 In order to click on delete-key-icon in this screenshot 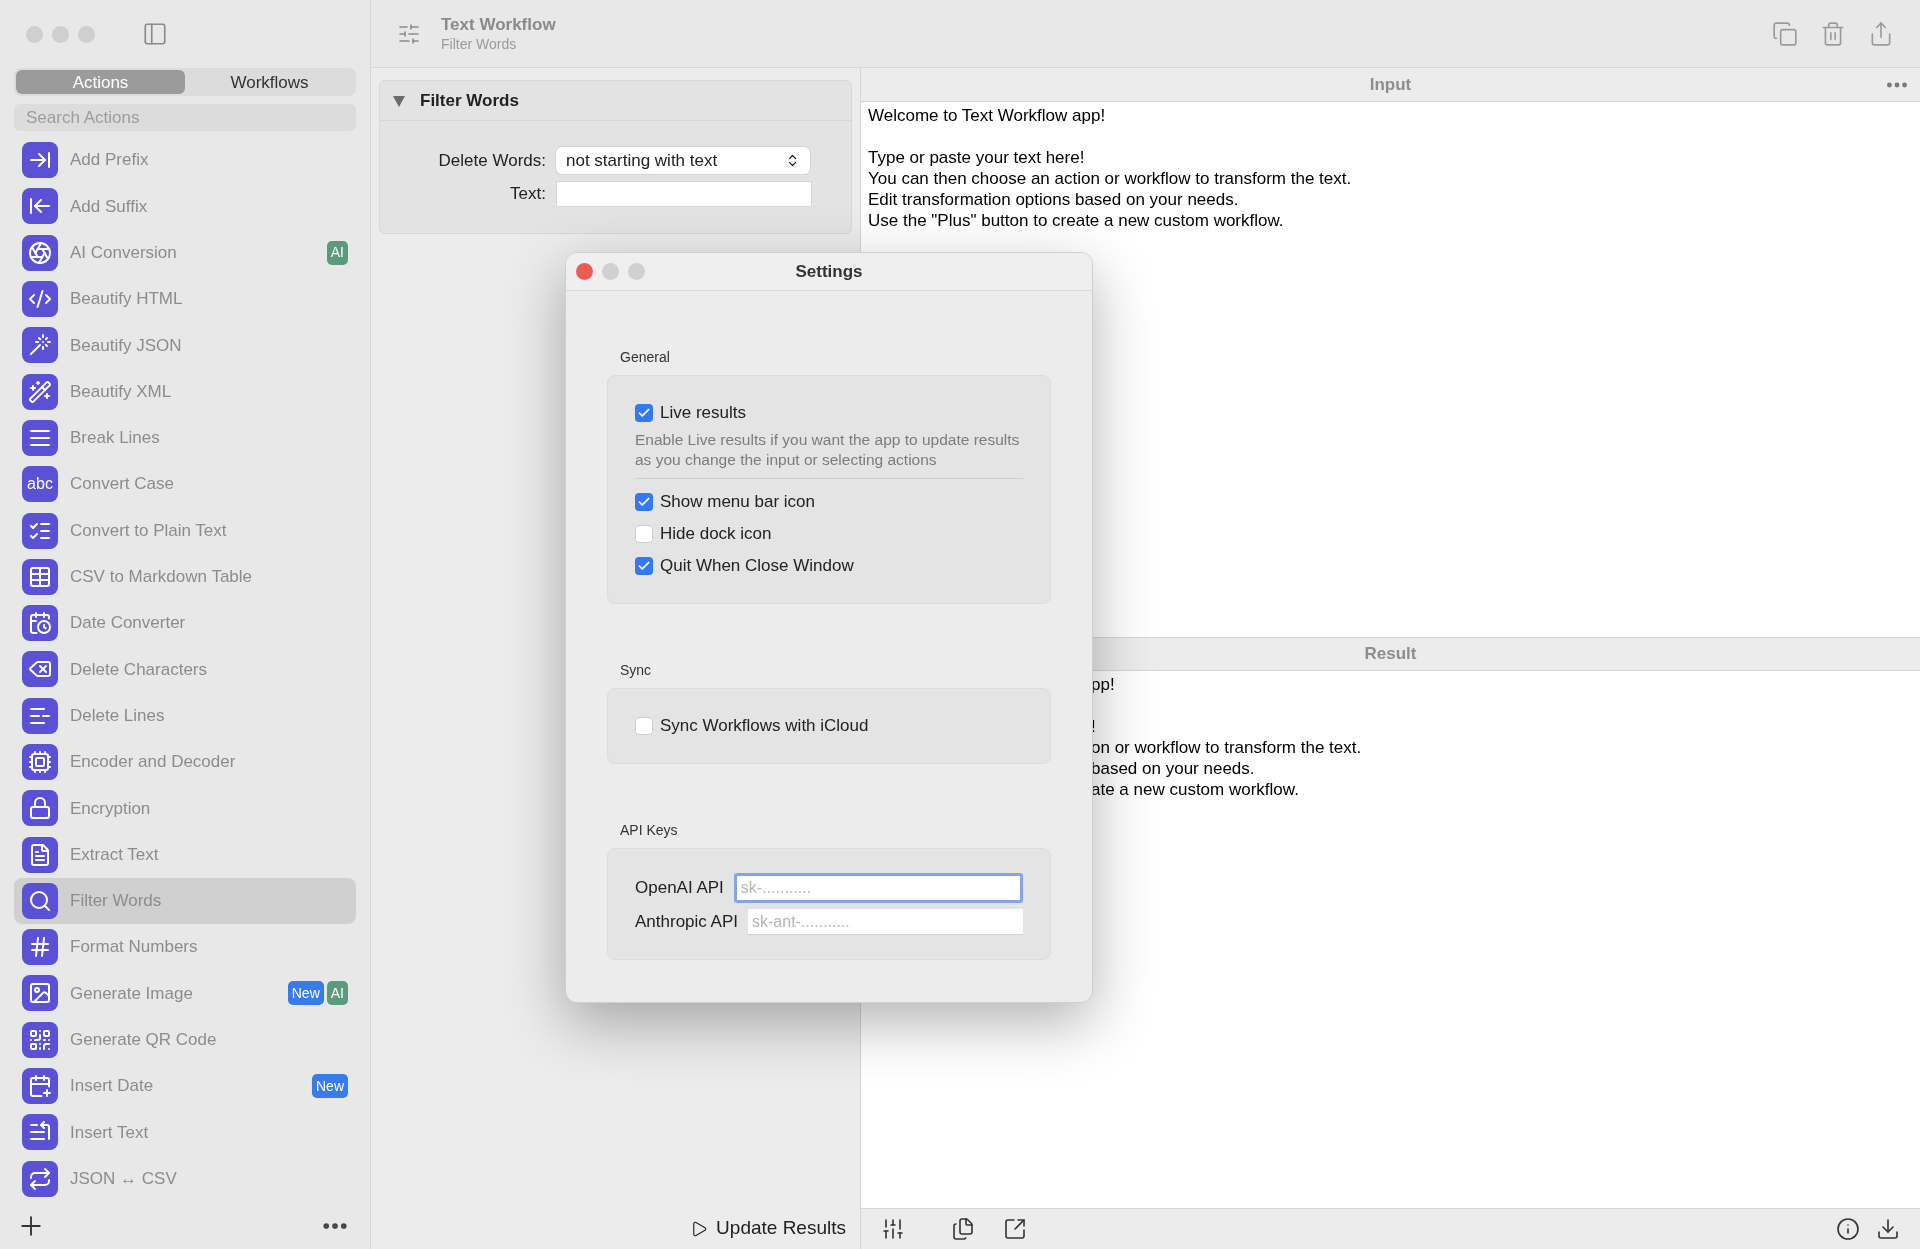, I will do `click(40, 669)`.